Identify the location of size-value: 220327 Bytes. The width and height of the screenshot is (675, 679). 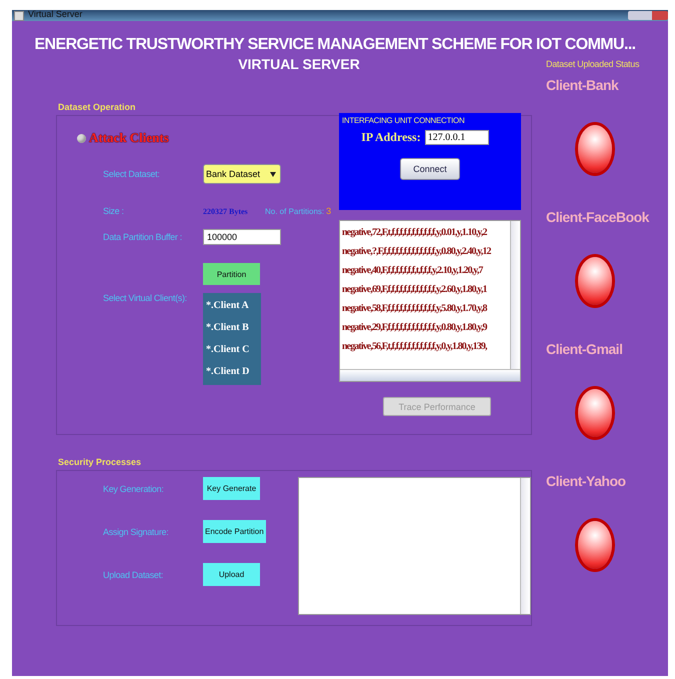
(226, 211).